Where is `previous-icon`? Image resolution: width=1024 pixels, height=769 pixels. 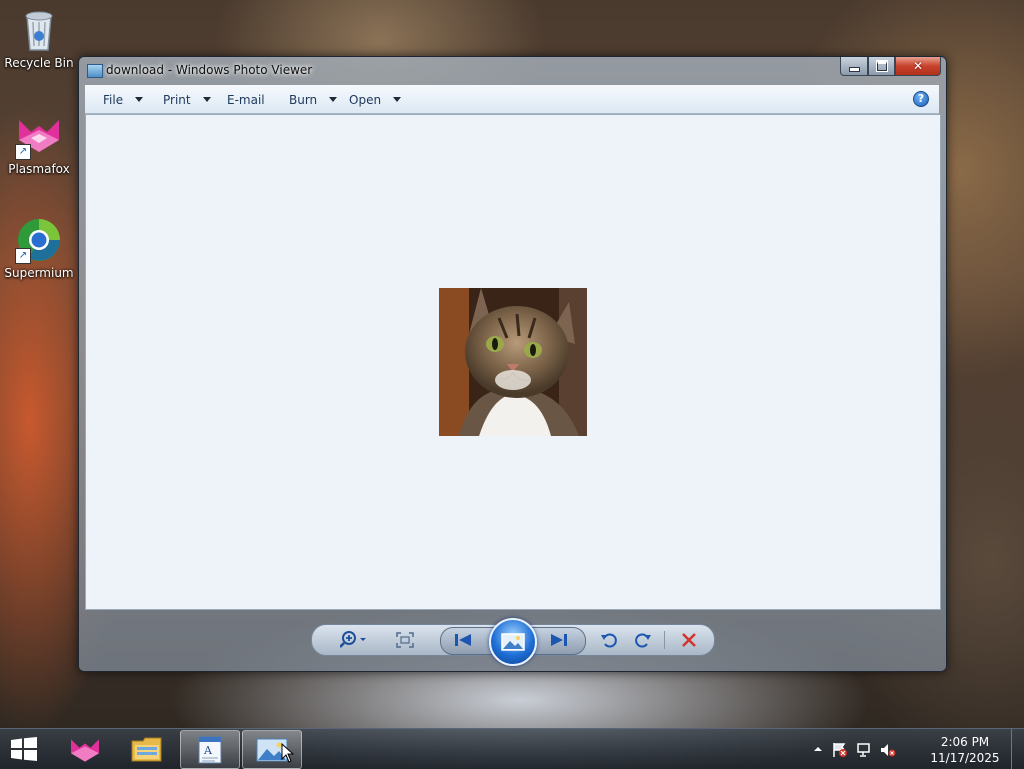
previous-icon is located at coordinates (463, 640).